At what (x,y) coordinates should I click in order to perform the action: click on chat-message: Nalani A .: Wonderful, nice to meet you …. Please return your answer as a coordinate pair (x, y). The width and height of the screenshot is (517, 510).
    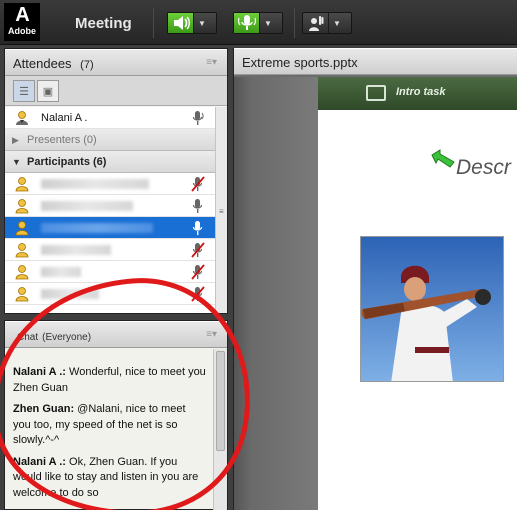
    Looking at the image, I should click on (109, 380).